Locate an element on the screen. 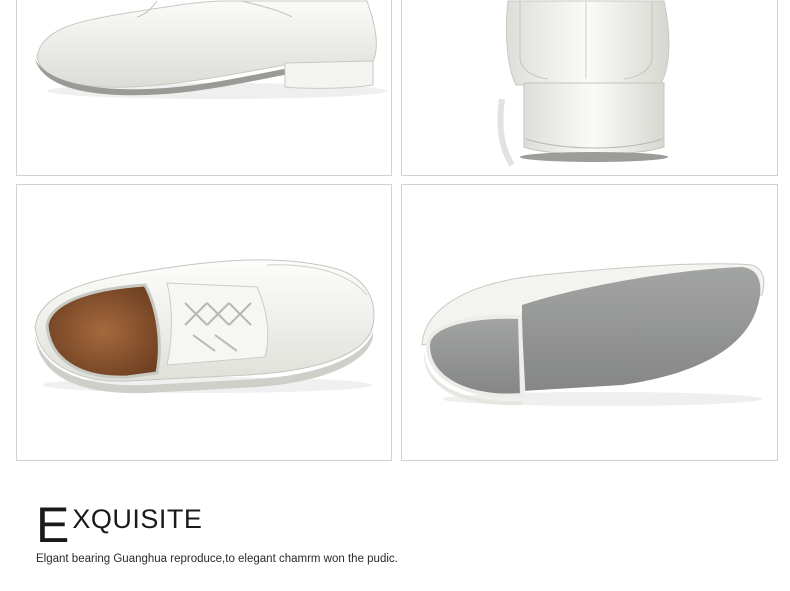 The width and height of the screenshot is (790, 591). shoe-side-toe-view-photo is located at coordinates (204, 88).